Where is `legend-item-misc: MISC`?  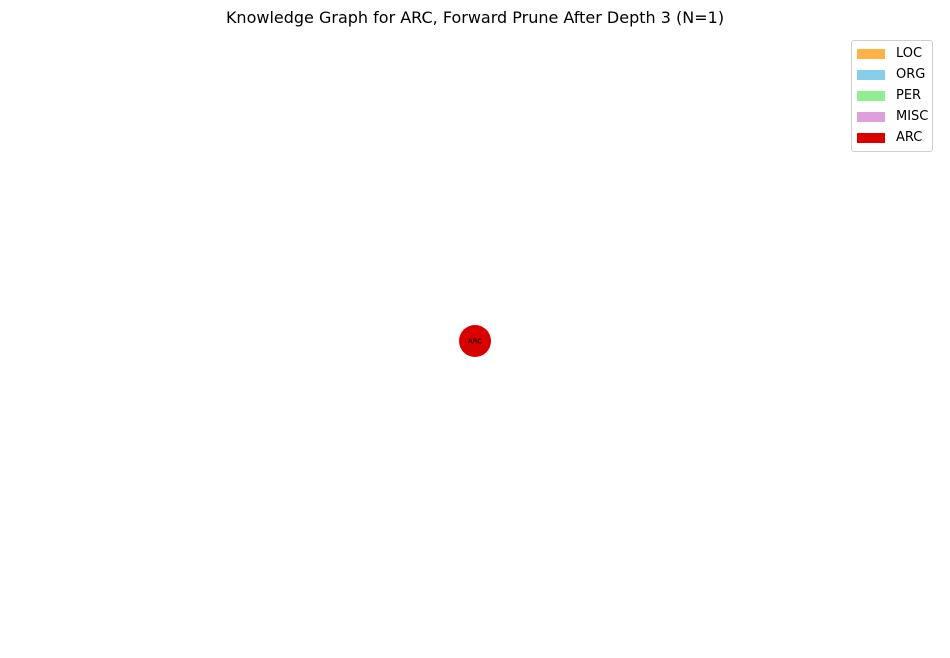 legend-item-misc: MISC is located at coordinates (892, 116).